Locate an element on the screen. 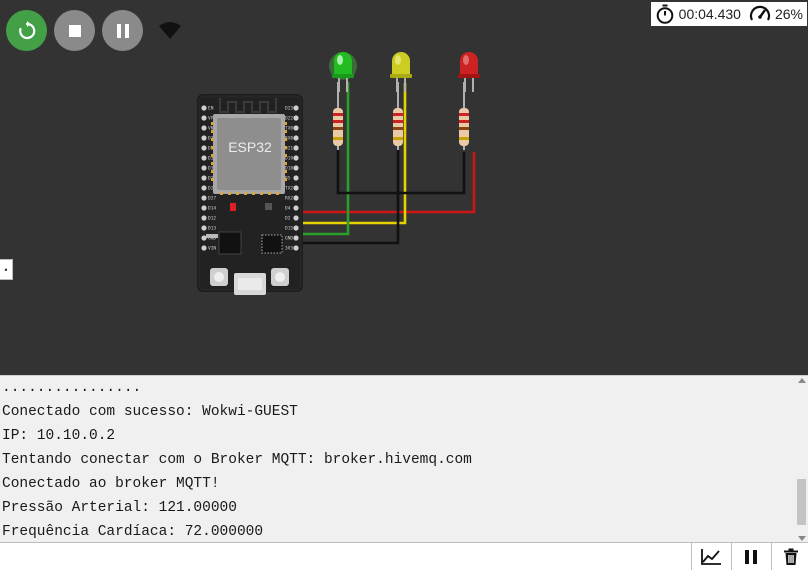 The width and height of the screenshot is (808, 570). serial-scrollbar is located at coordinates (801, 459).